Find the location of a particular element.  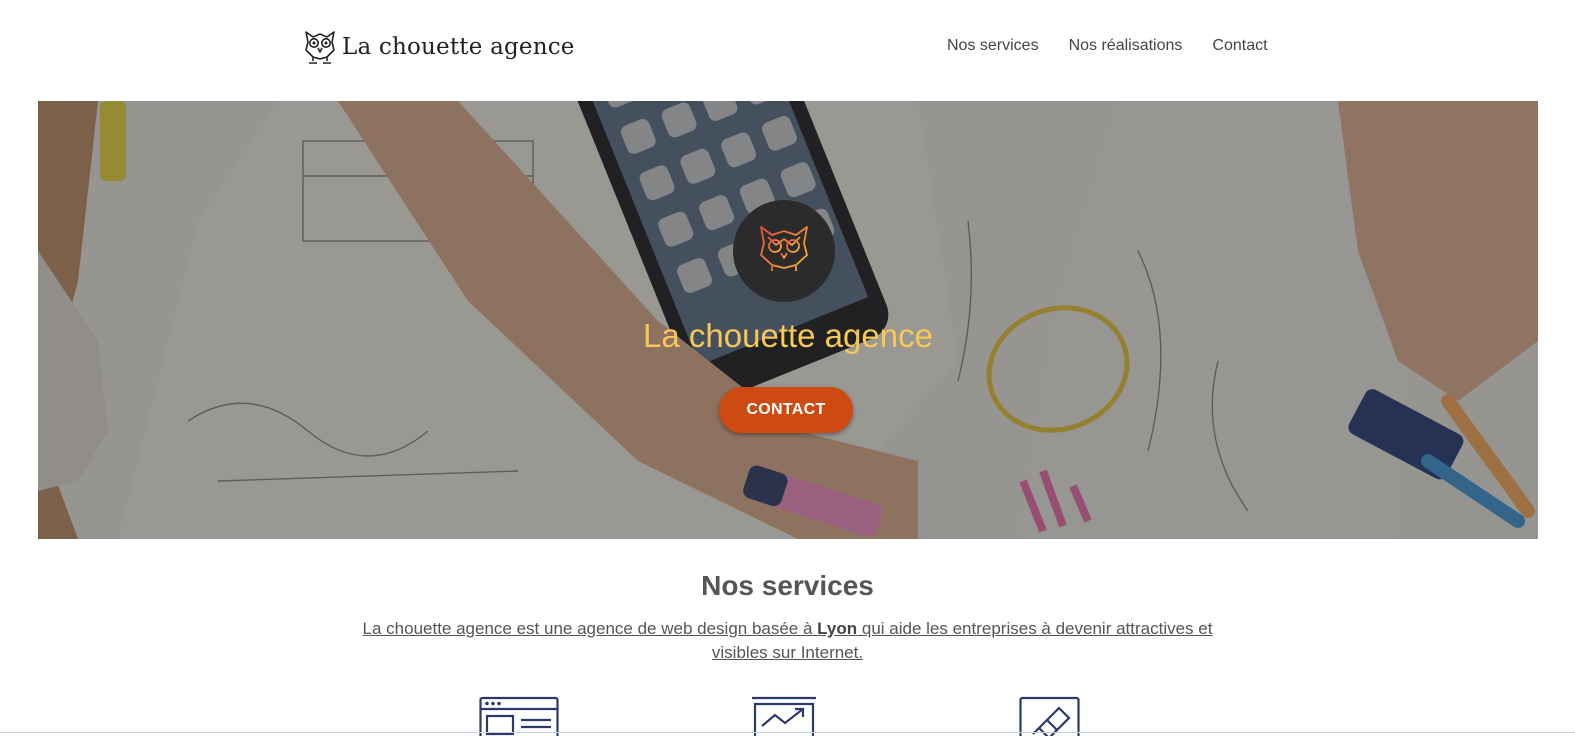

main-nav: Nos services Nos réalisations Contact is located at coordinates (1107, 46).